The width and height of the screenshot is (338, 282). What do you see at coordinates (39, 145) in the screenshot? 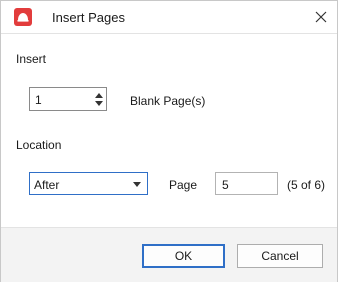
I see `location-section-label: Location` at bounding box center [39, 145].